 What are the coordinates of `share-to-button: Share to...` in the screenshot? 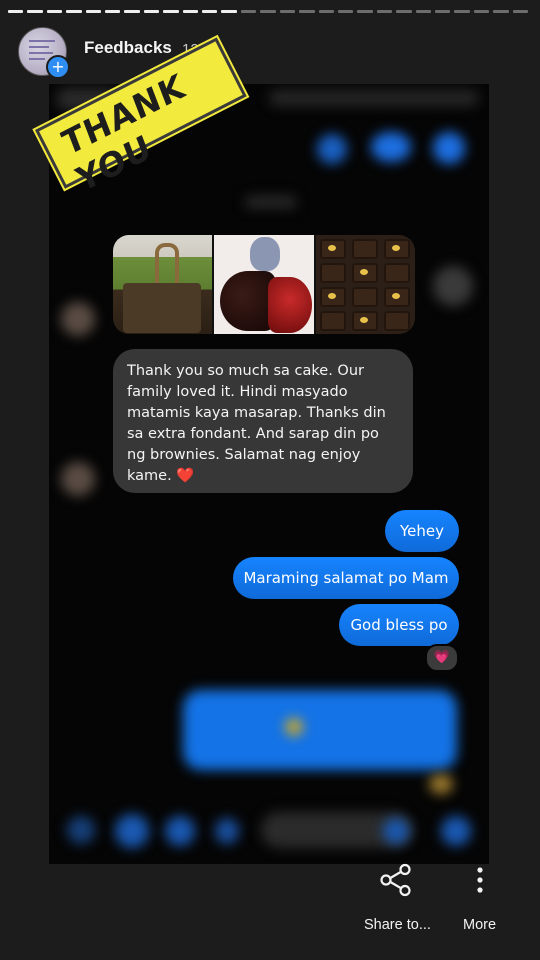 It's located at (397, 925).